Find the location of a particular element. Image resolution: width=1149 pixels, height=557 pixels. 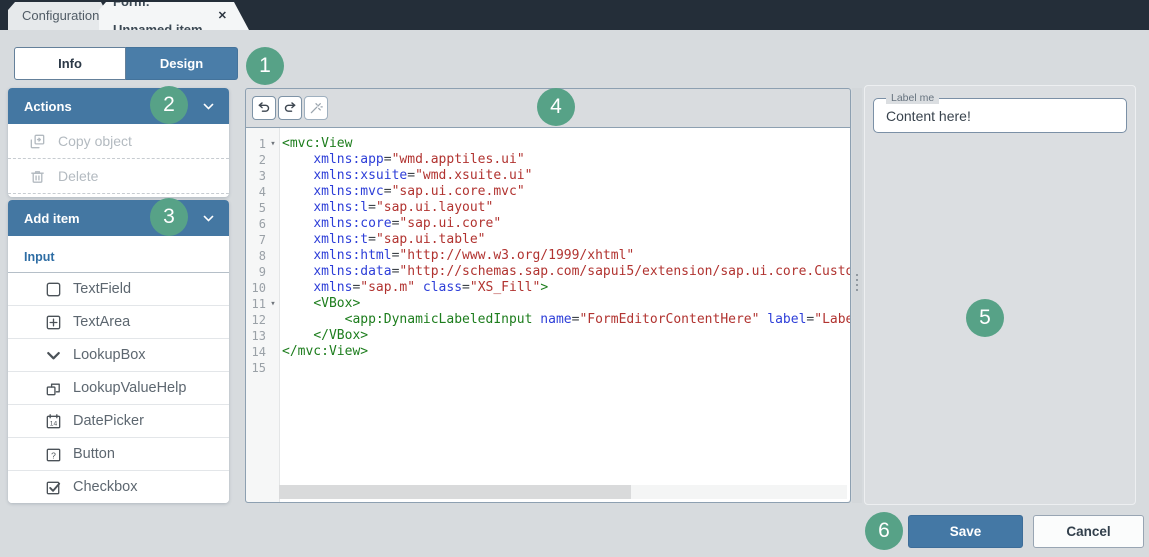

svg-text: 14 is located at coordinates (54, 423).